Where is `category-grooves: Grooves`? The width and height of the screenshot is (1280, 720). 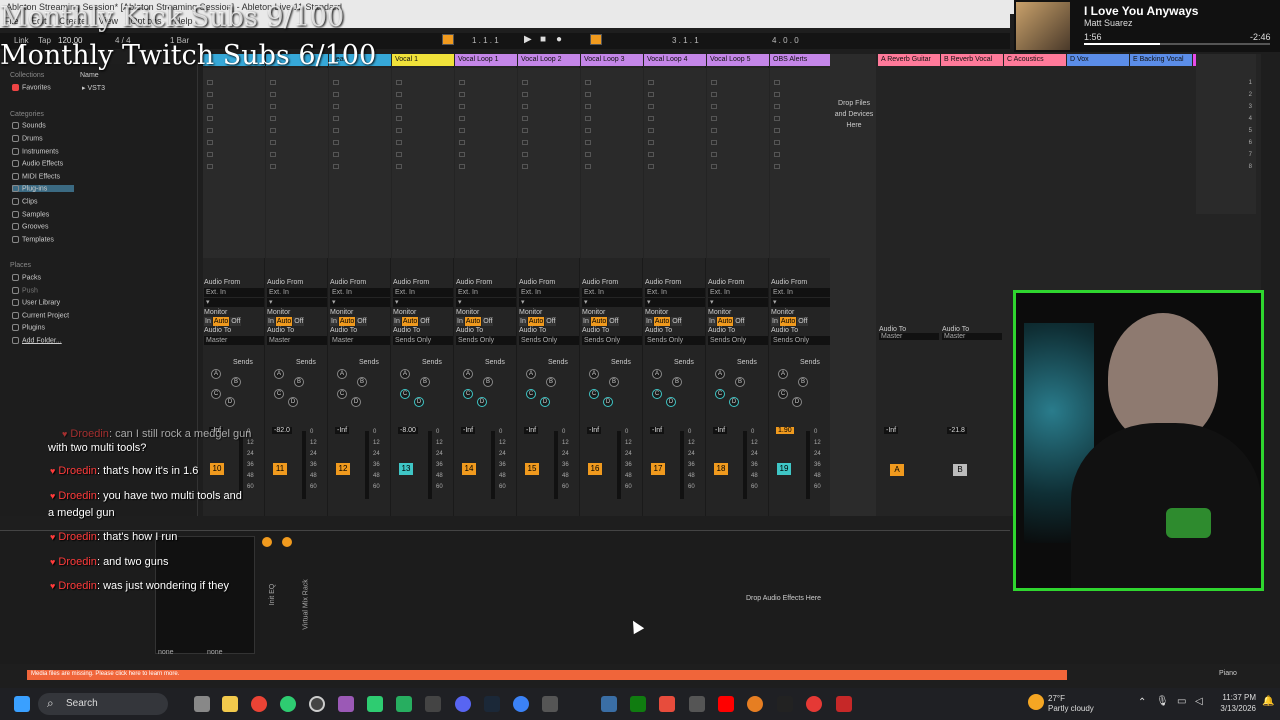 category-grooves: Grooves is located at coordinates (30, 226).